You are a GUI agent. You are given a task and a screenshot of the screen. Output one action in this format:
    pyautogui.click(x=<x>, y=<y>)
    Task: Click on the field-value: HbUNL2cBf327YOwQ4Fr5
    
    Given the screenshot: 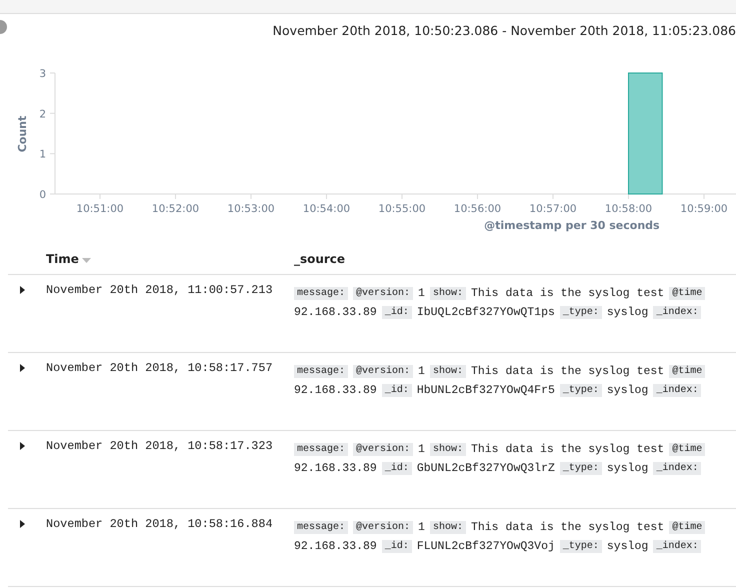 What is the action you would take?
    pyautogui.click(x=485, y=390)
    